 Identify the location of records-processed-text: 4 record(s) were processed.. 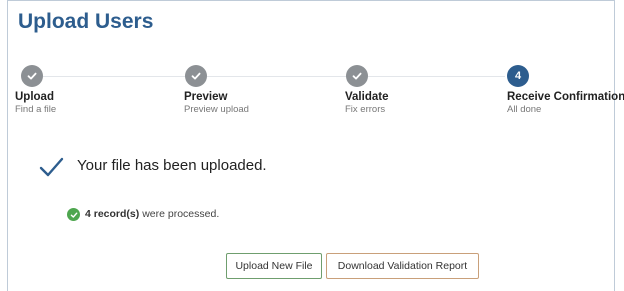
(152, 214).